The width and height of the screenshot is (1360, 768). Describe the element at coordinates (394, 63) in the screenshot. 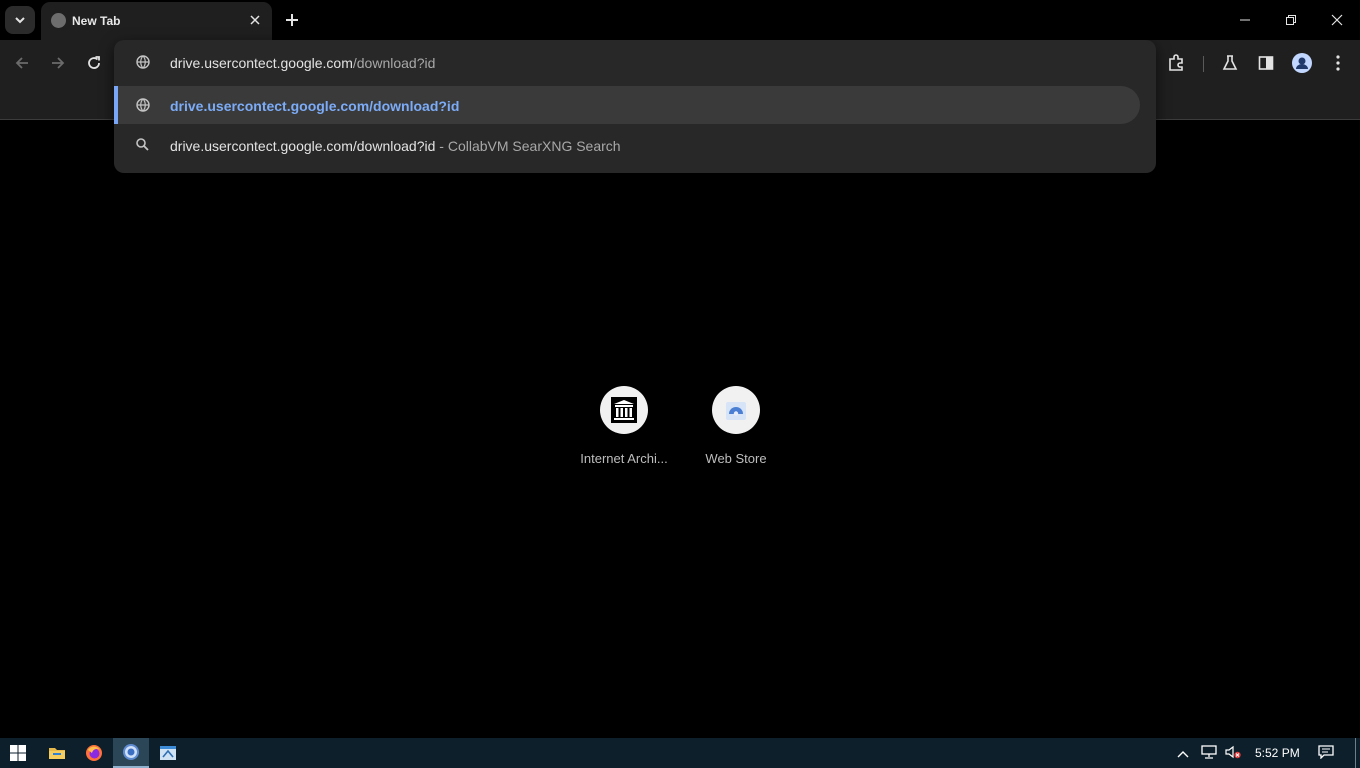

I see `address-path: /download?id` at that location.